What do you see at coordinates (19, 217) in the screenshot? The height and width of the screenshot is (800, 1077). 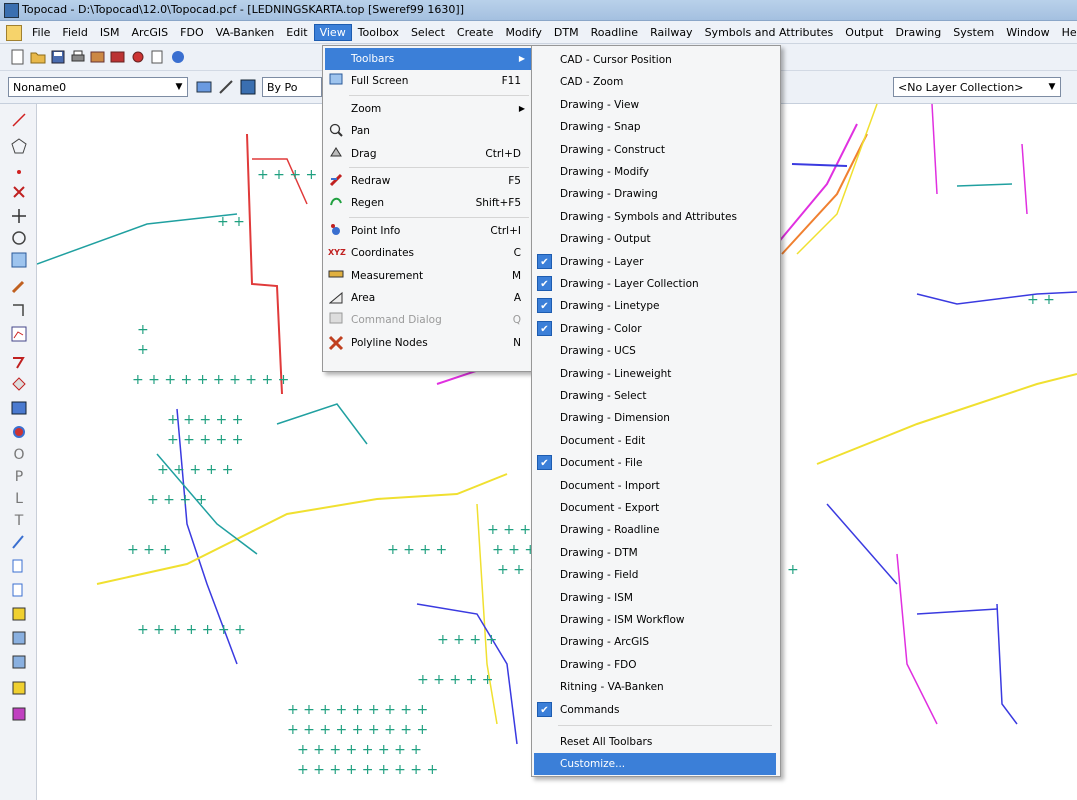 I see `move-icon` at bounding box center [19, 217].